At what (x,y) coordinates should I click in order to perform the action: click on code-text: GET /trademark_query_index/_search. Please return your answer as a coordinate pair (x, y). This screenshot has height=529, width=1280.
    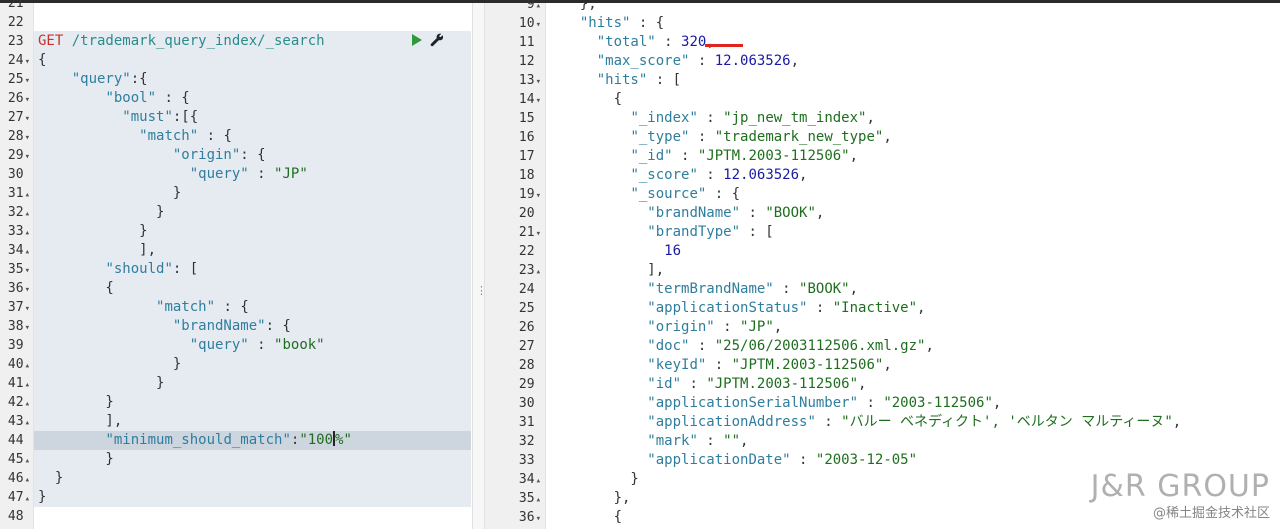
    Looking at the image, I should click on (181, 41).